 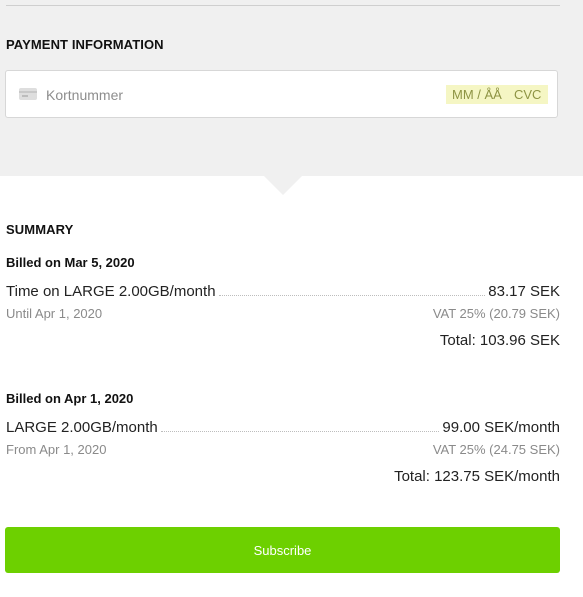 What do you see at coordinates (501, 427) in the screenshot?
I see `line-item-amount: 99.00 SEK/month` at bounding box center [501, 427].